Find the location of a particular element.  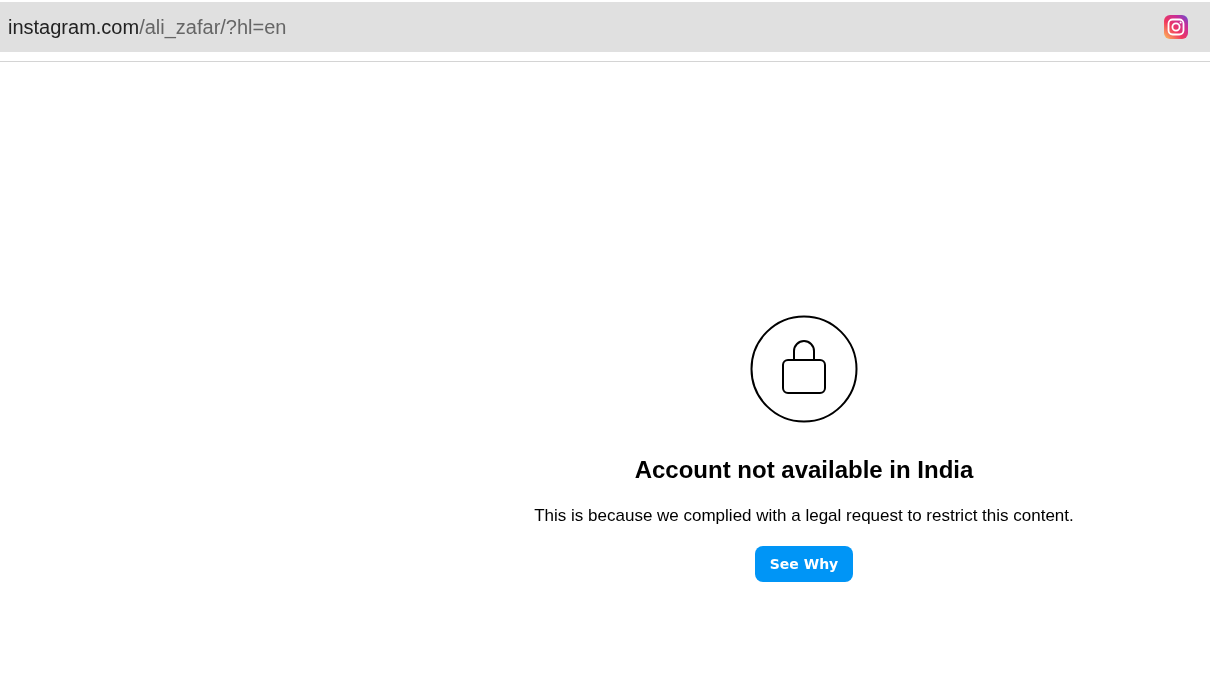

url-text: instagram.com/ali_zafar/?hl=en is located at coordinates (147, 27).